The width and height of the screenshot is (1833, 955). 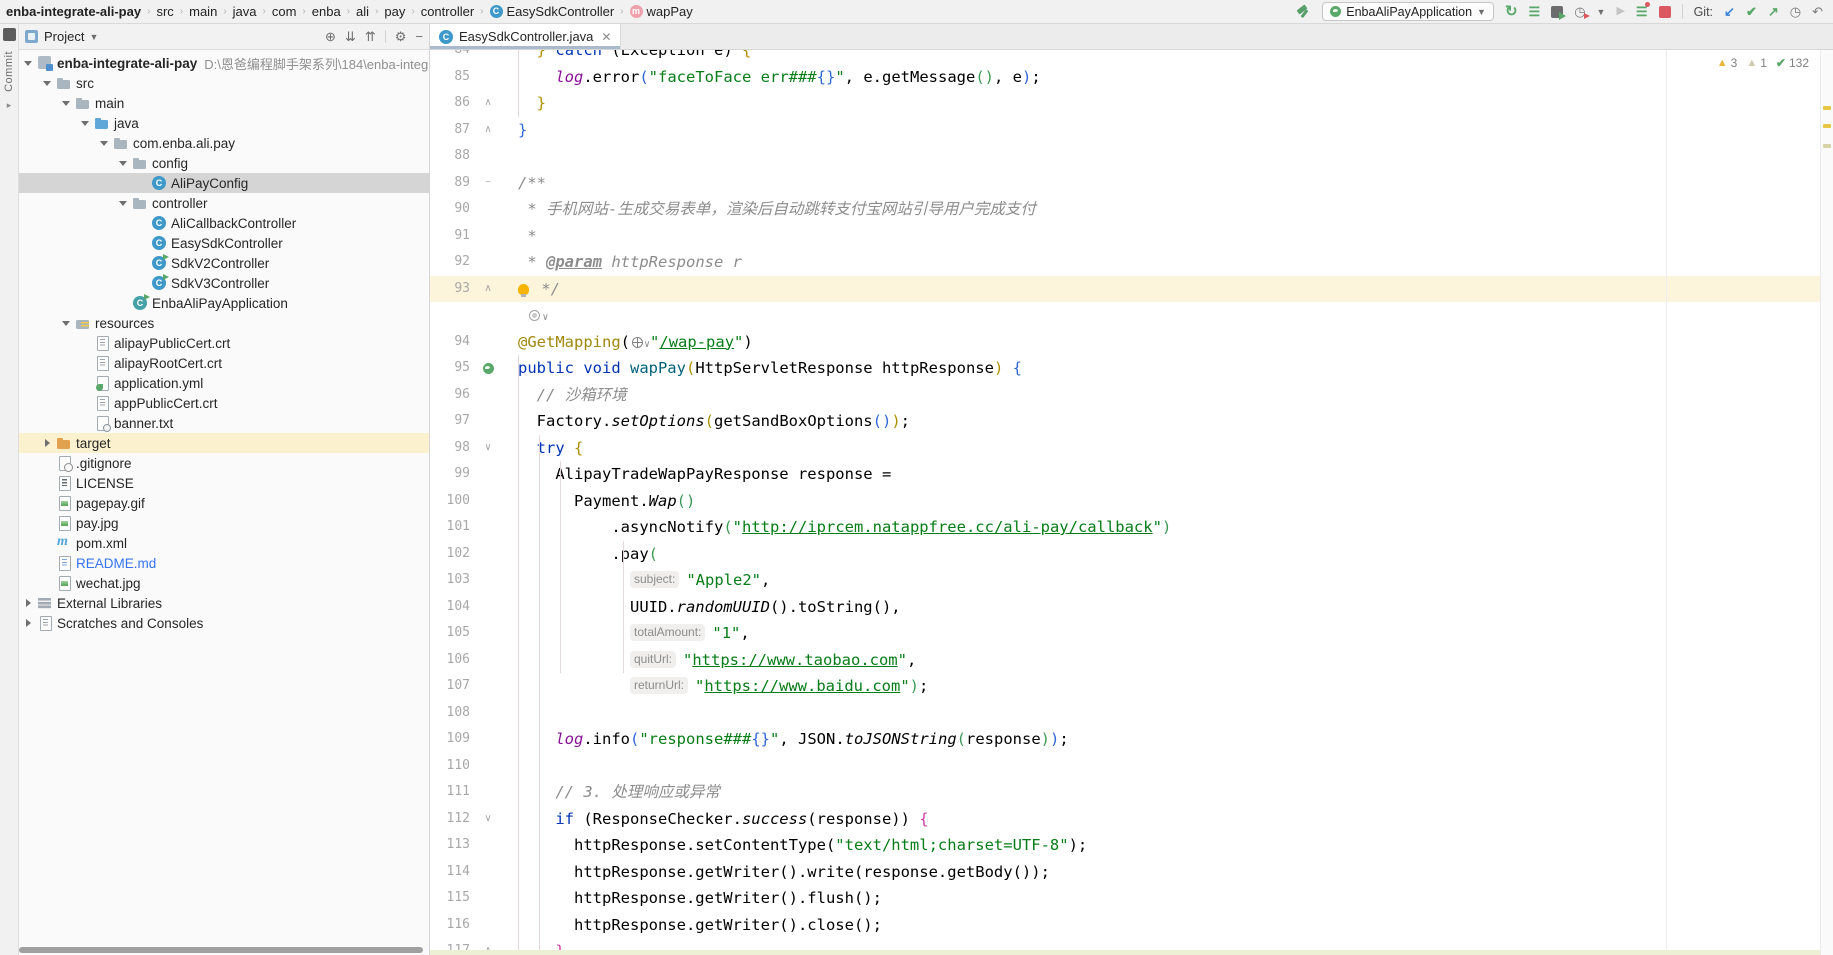 I want to click on line-number: 85, so click(x=450, y=77).